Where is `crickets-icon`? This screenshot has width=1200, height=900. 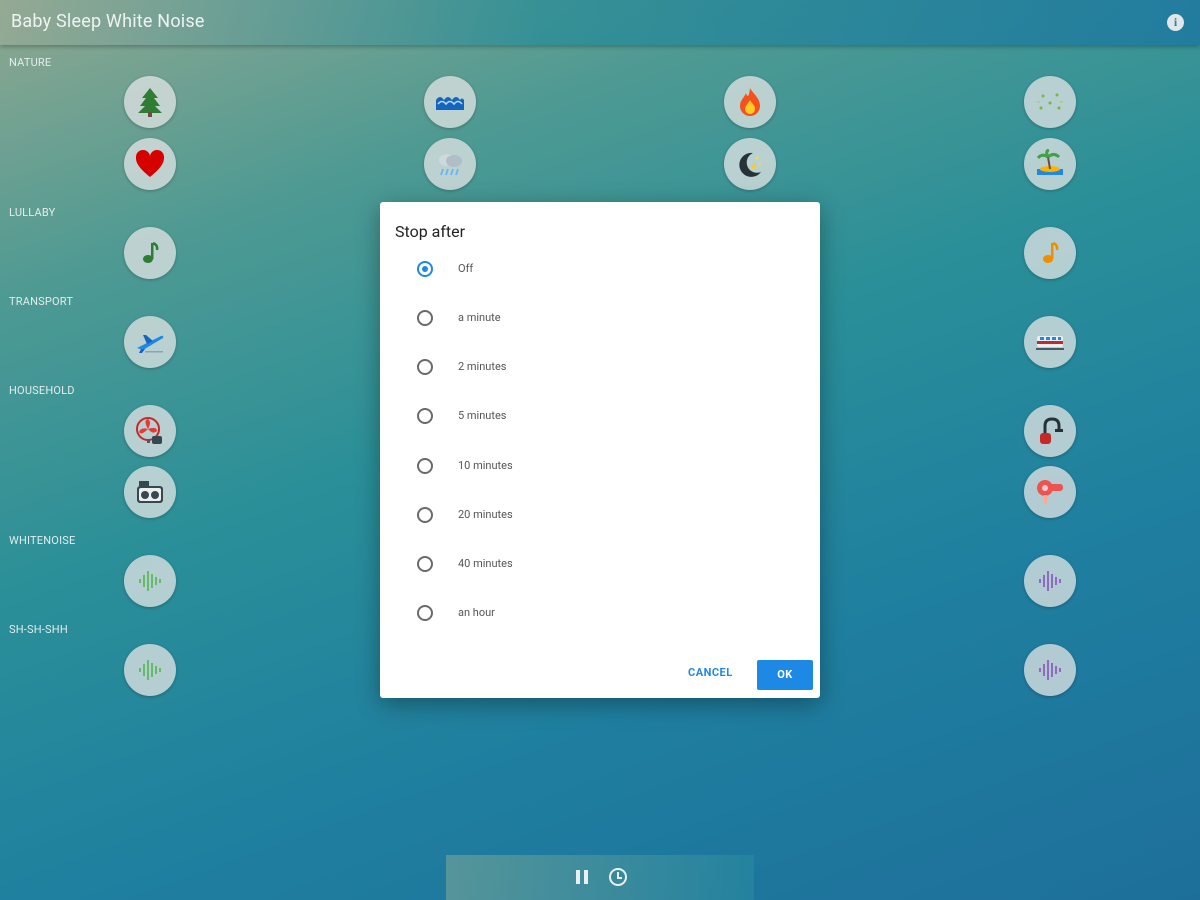 crickets-icon is located at coordinates (1050, 101).